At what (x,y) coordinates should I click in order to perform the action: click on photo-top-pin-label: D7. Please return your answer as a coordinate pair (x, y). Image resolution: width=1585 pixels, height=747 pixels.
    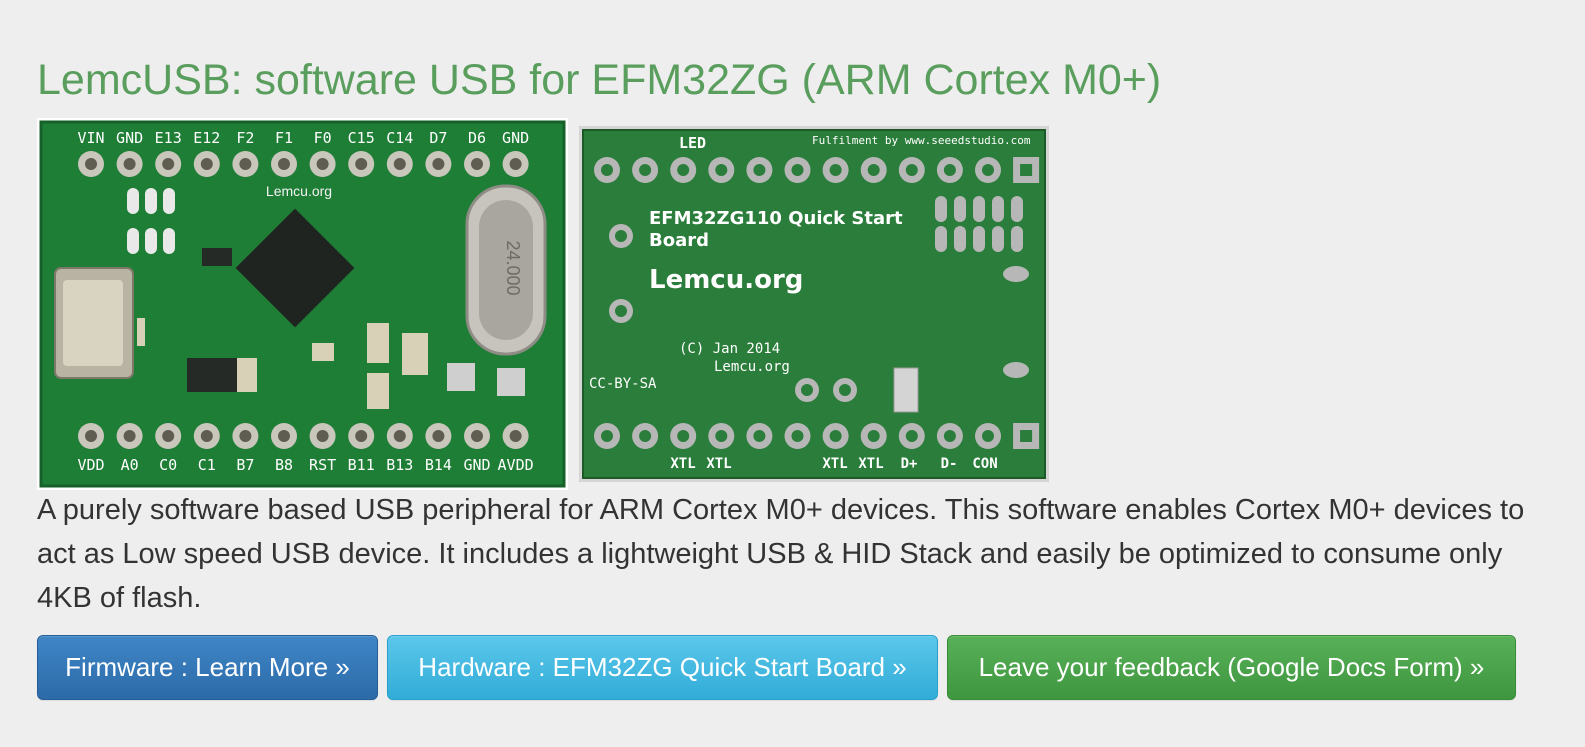
    Looking at the image, I should click on (438, 138).